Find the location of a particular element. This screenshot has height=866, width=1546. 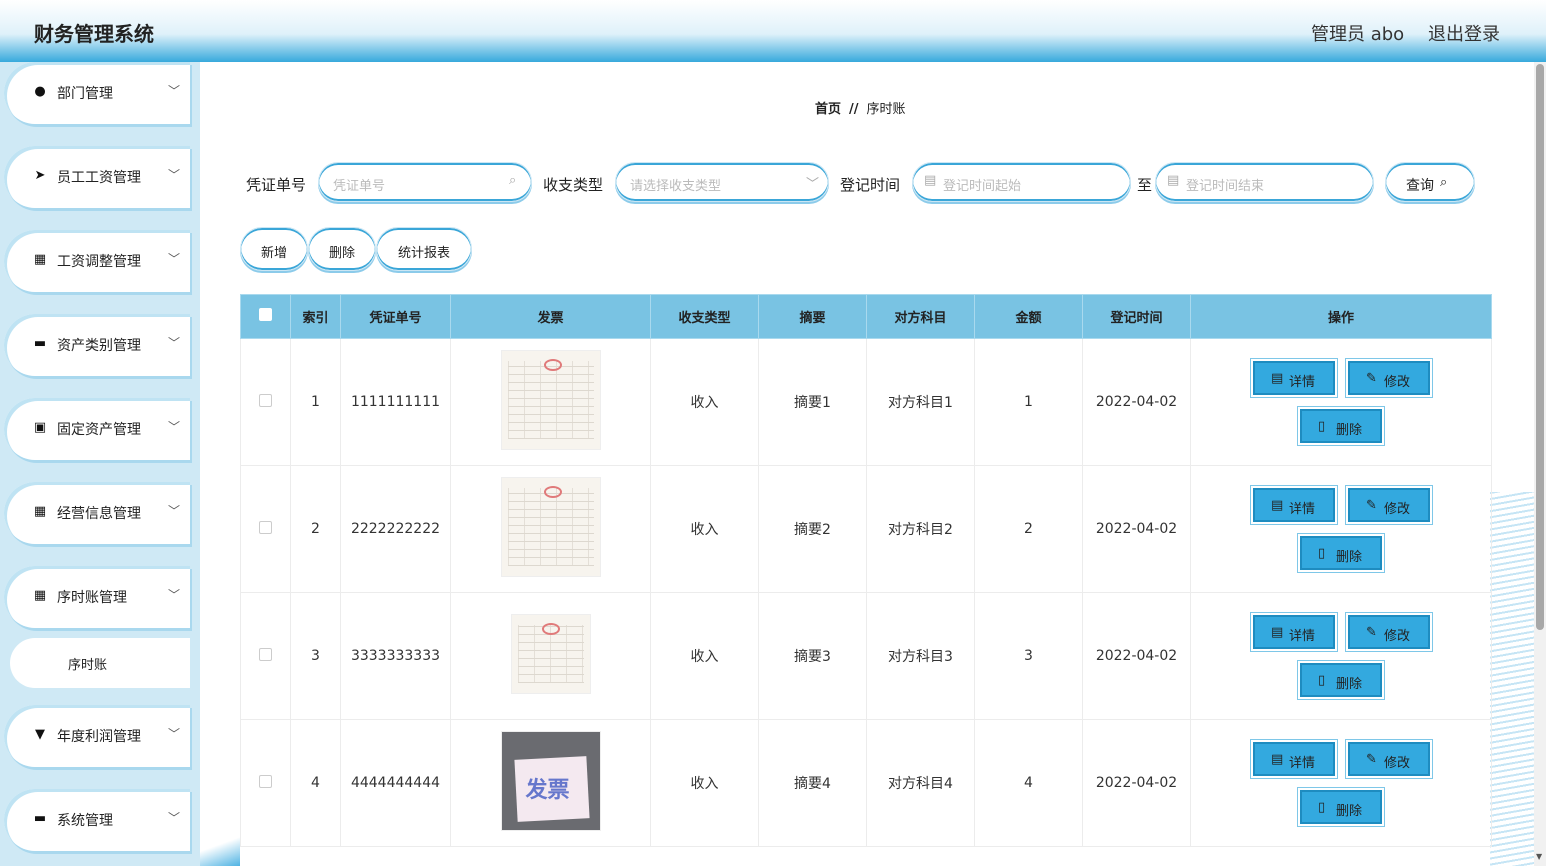

cell-index: 3 is located at coordinates (315, 656).